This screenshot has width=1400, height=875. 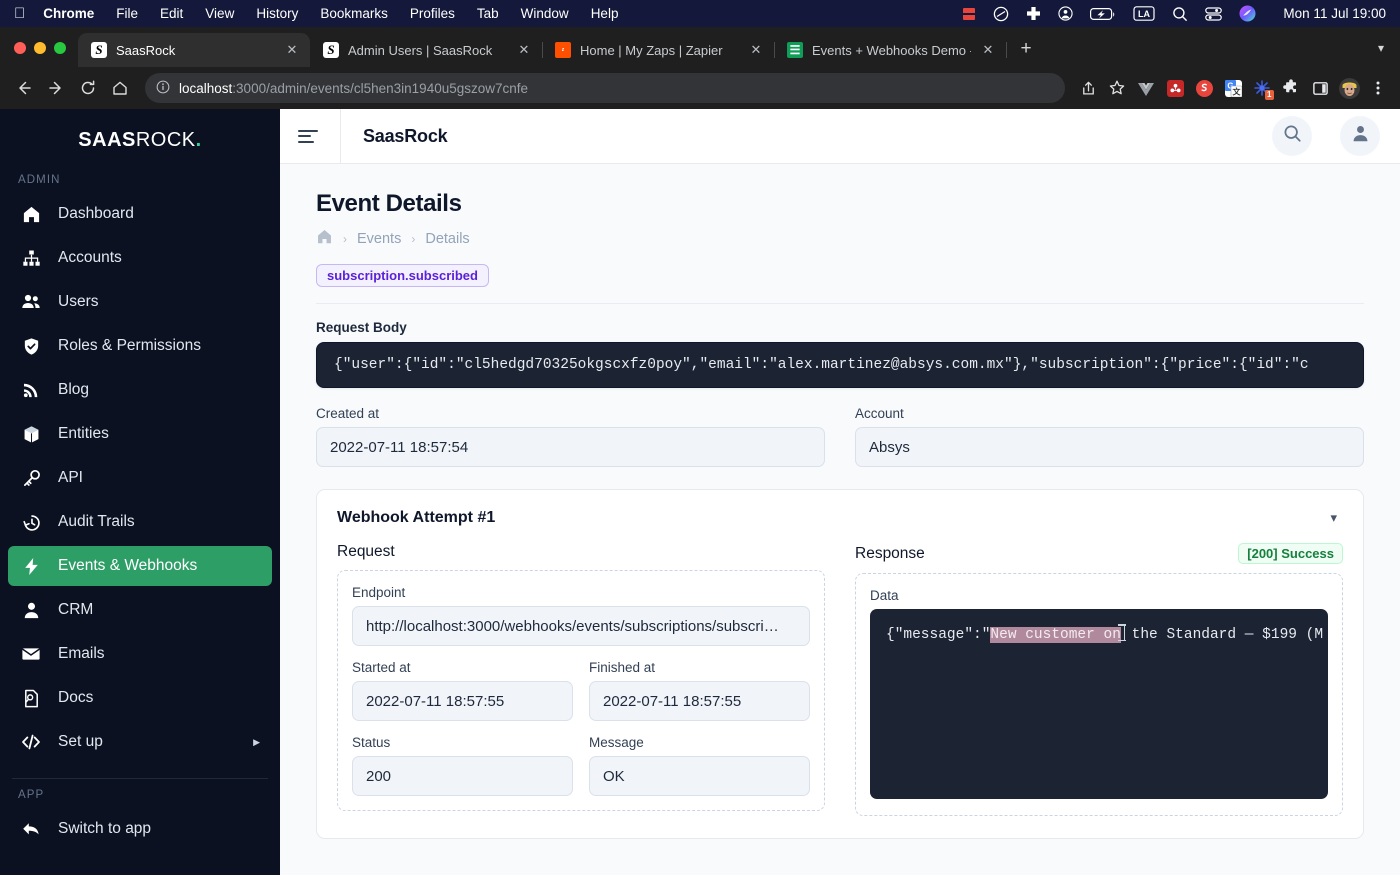 I want to click on vue-devtools-icon, so click(x=1146, y=88).